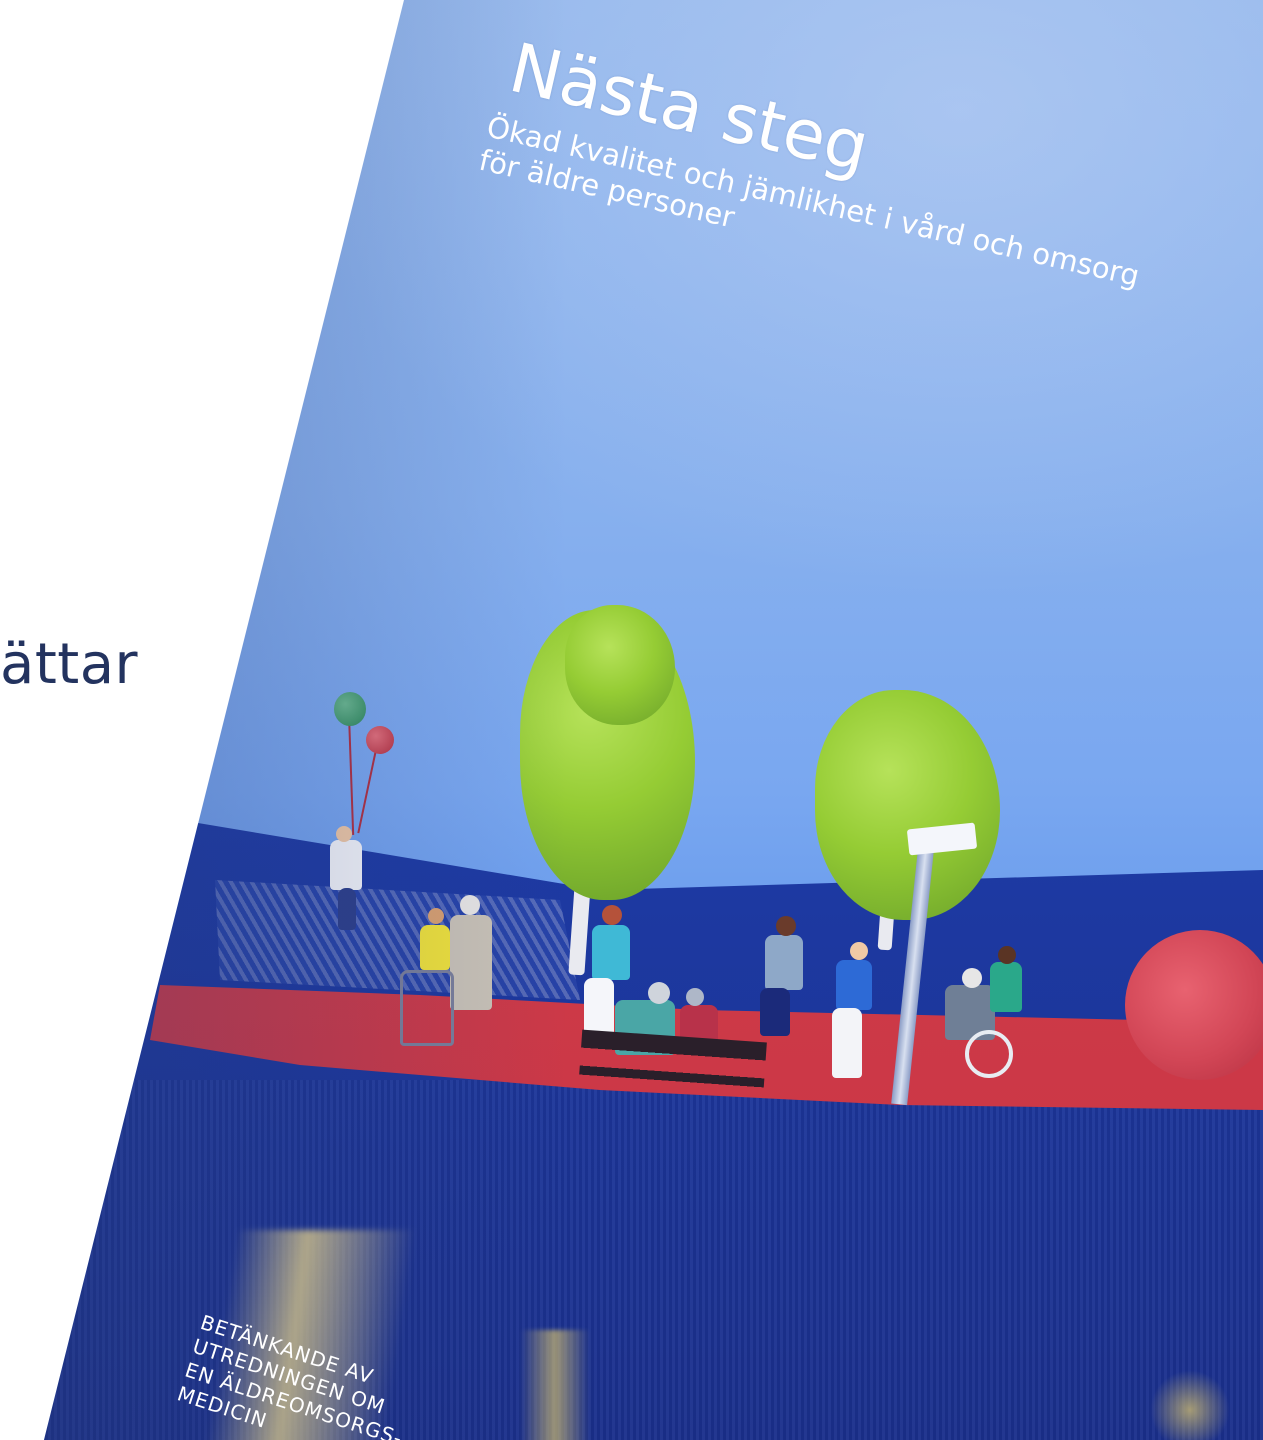 This screenshot has width=1263, height=1440. What do you see at coordinates (1190, 1405) in the screenshot?
I see `gold-crest` at bounding box center [1190, 1405].